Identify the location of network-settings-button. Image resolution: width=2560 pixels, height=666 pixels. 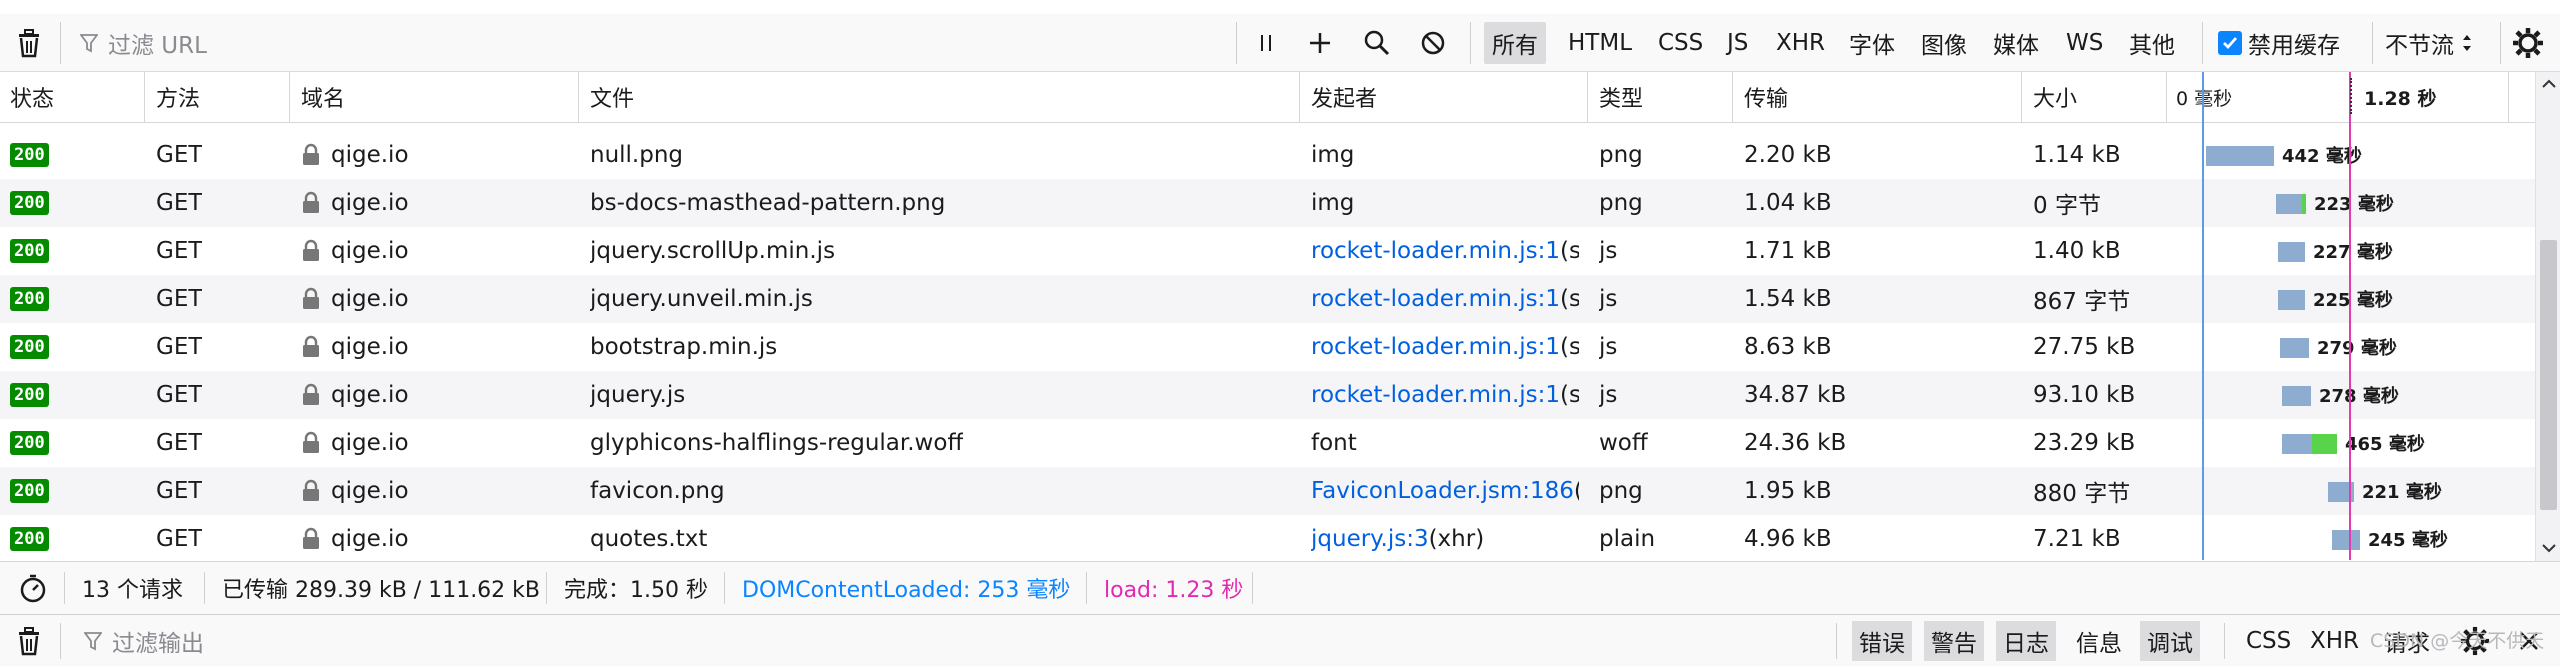
(2528, 42).